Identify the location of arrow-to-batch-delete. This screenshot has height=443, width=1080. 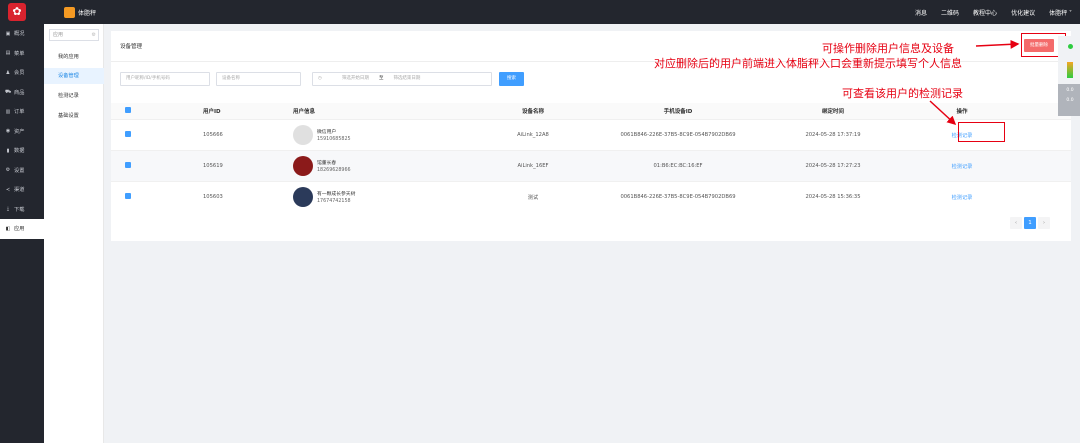
(997, 44).